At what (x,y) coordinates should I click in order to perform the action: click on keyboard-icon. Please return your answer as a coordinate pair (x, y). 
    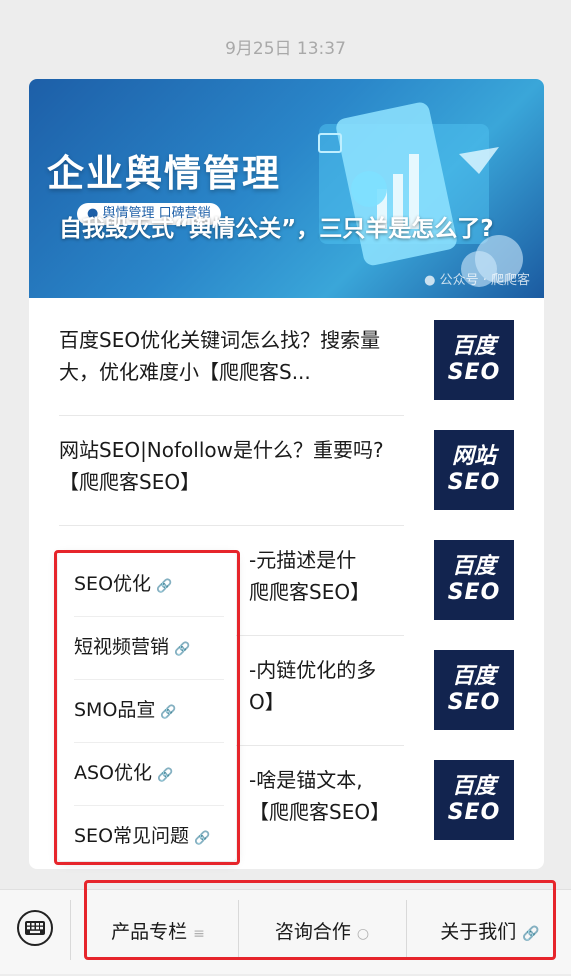
    Looking at the image, I should click on (35, 928).